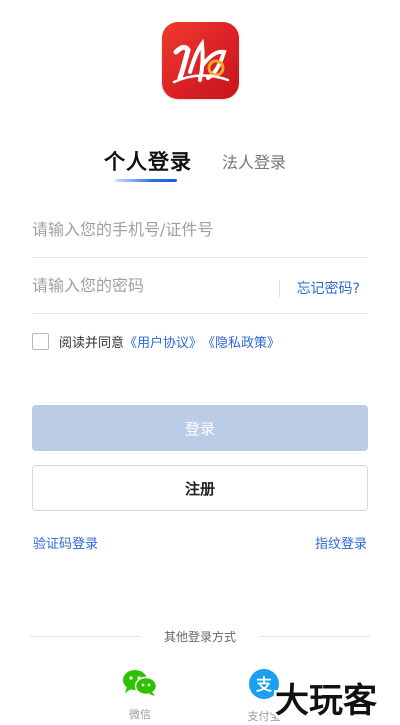  I want to click on agreement-prefix: 阅读并同意, so click(92, 343).